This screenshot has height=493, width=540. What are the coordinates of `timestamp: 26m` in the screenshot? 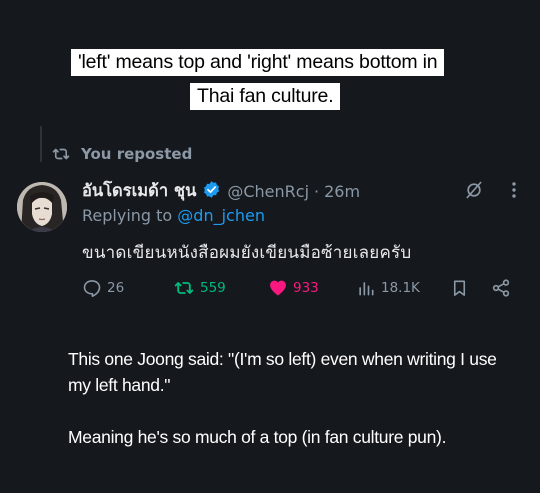 It's located at (342, 191).